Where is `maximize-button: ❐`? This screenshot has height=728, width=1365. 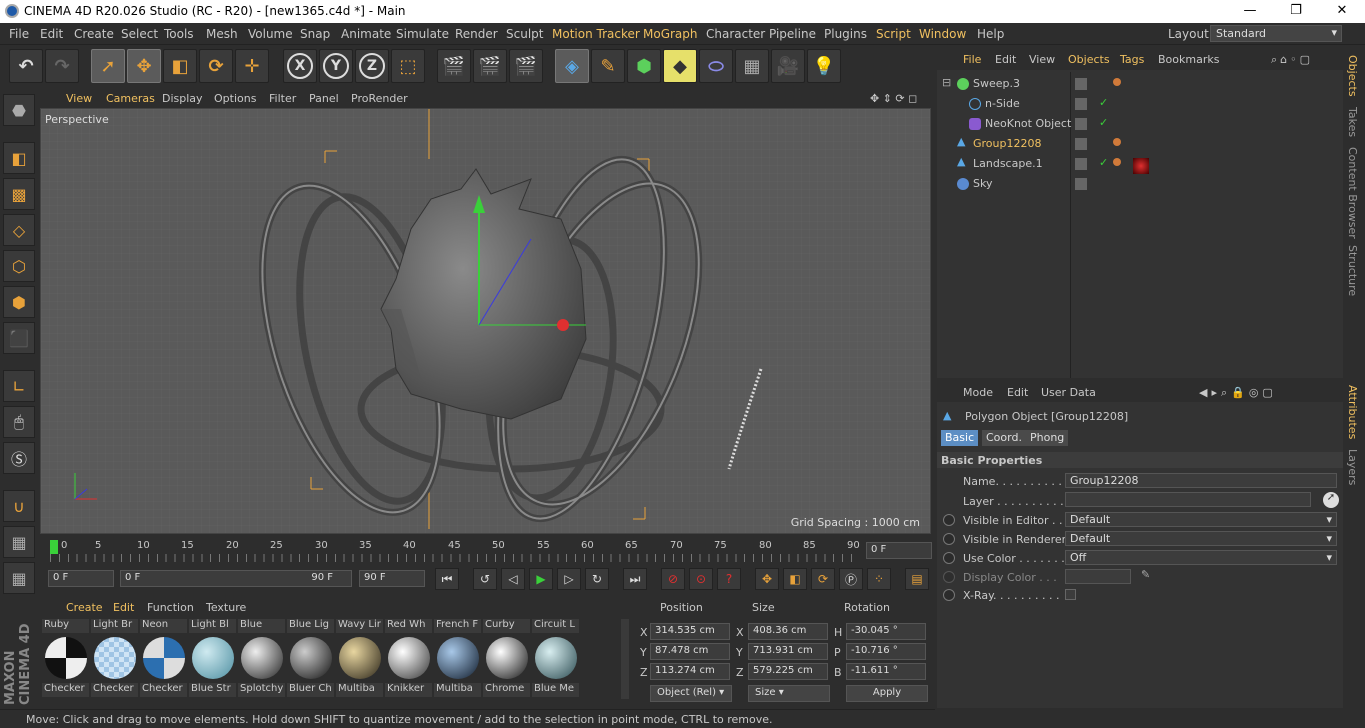 maximize-button: ❐ is located at coordinates (1296, 11).